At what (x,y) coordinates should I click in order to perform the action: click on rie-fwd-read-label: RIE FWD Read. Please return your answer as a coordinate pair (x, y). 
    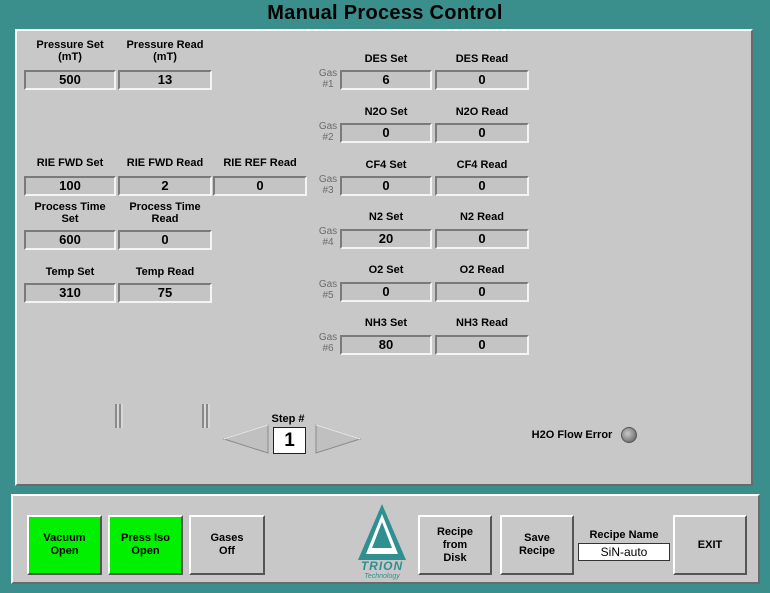
    Looking at the image, I should click on (165, 163).